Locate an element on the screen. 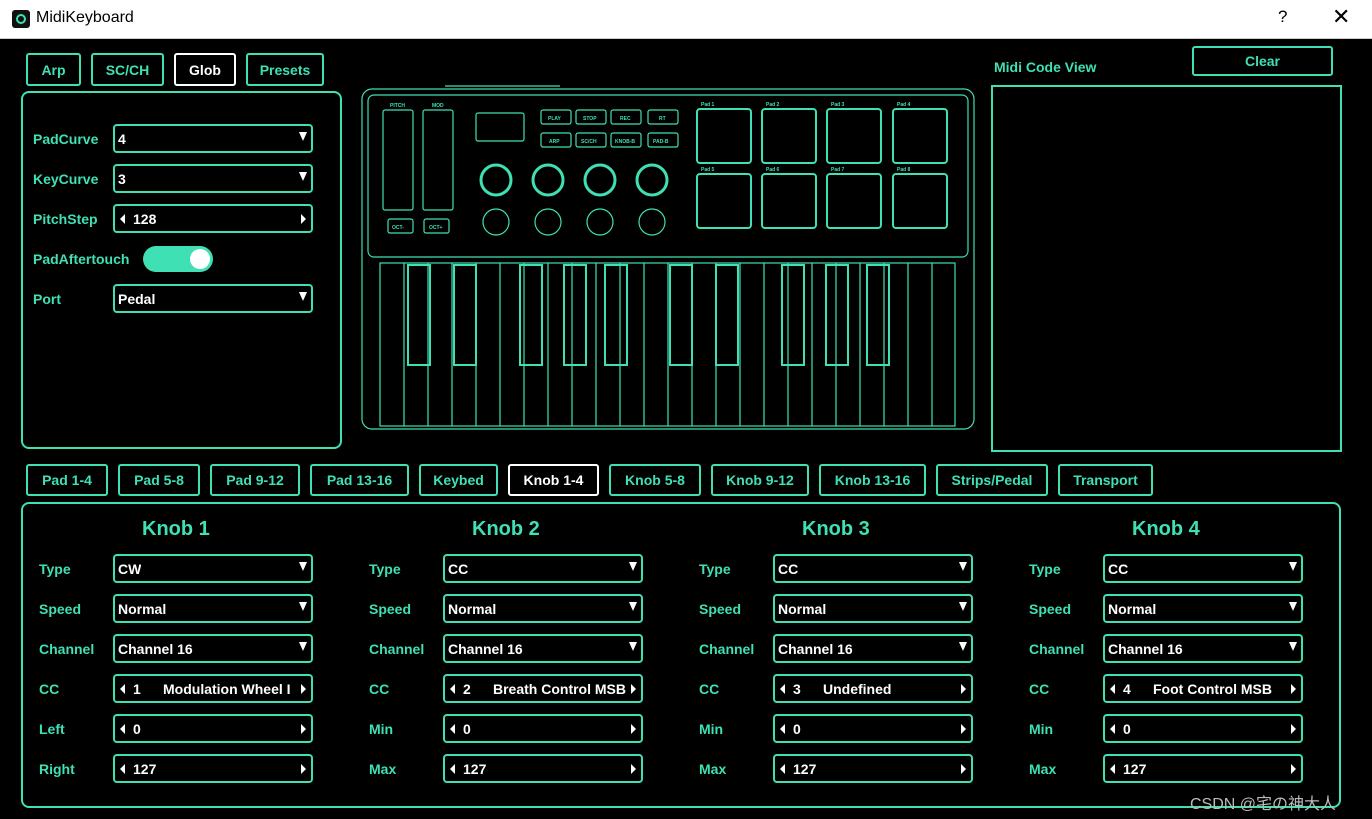 The image size is (1372, 819). tab-transport: Transport is located at coordinates (1105, 480).